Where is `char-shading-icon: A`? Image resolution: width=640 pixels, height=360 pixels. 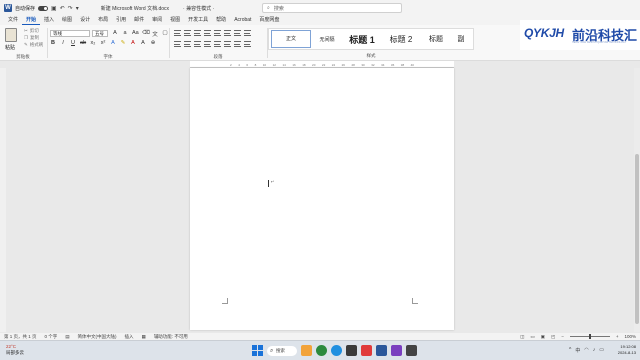 char-shading-icon: A is located at coordinates (143, 43).